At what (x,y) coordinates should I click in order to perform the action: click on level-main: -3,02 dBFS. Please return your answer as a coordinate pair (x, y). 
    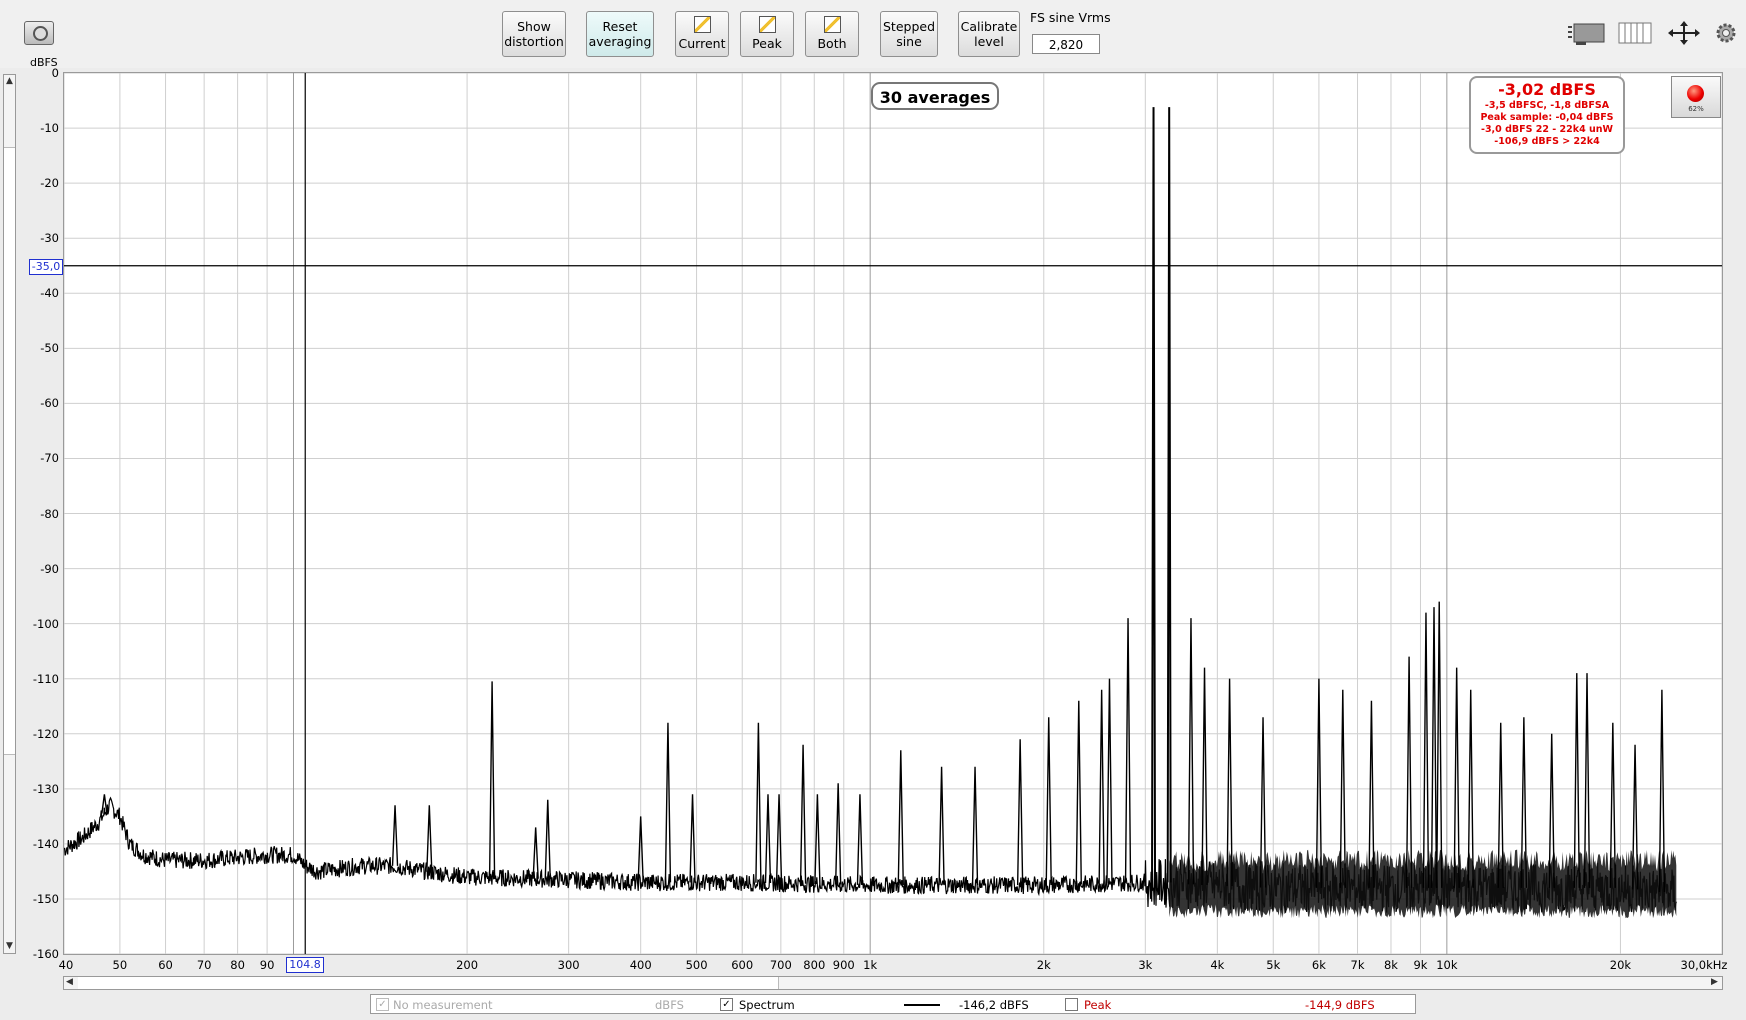
    Looking at the image, I should click on (1547, 89).